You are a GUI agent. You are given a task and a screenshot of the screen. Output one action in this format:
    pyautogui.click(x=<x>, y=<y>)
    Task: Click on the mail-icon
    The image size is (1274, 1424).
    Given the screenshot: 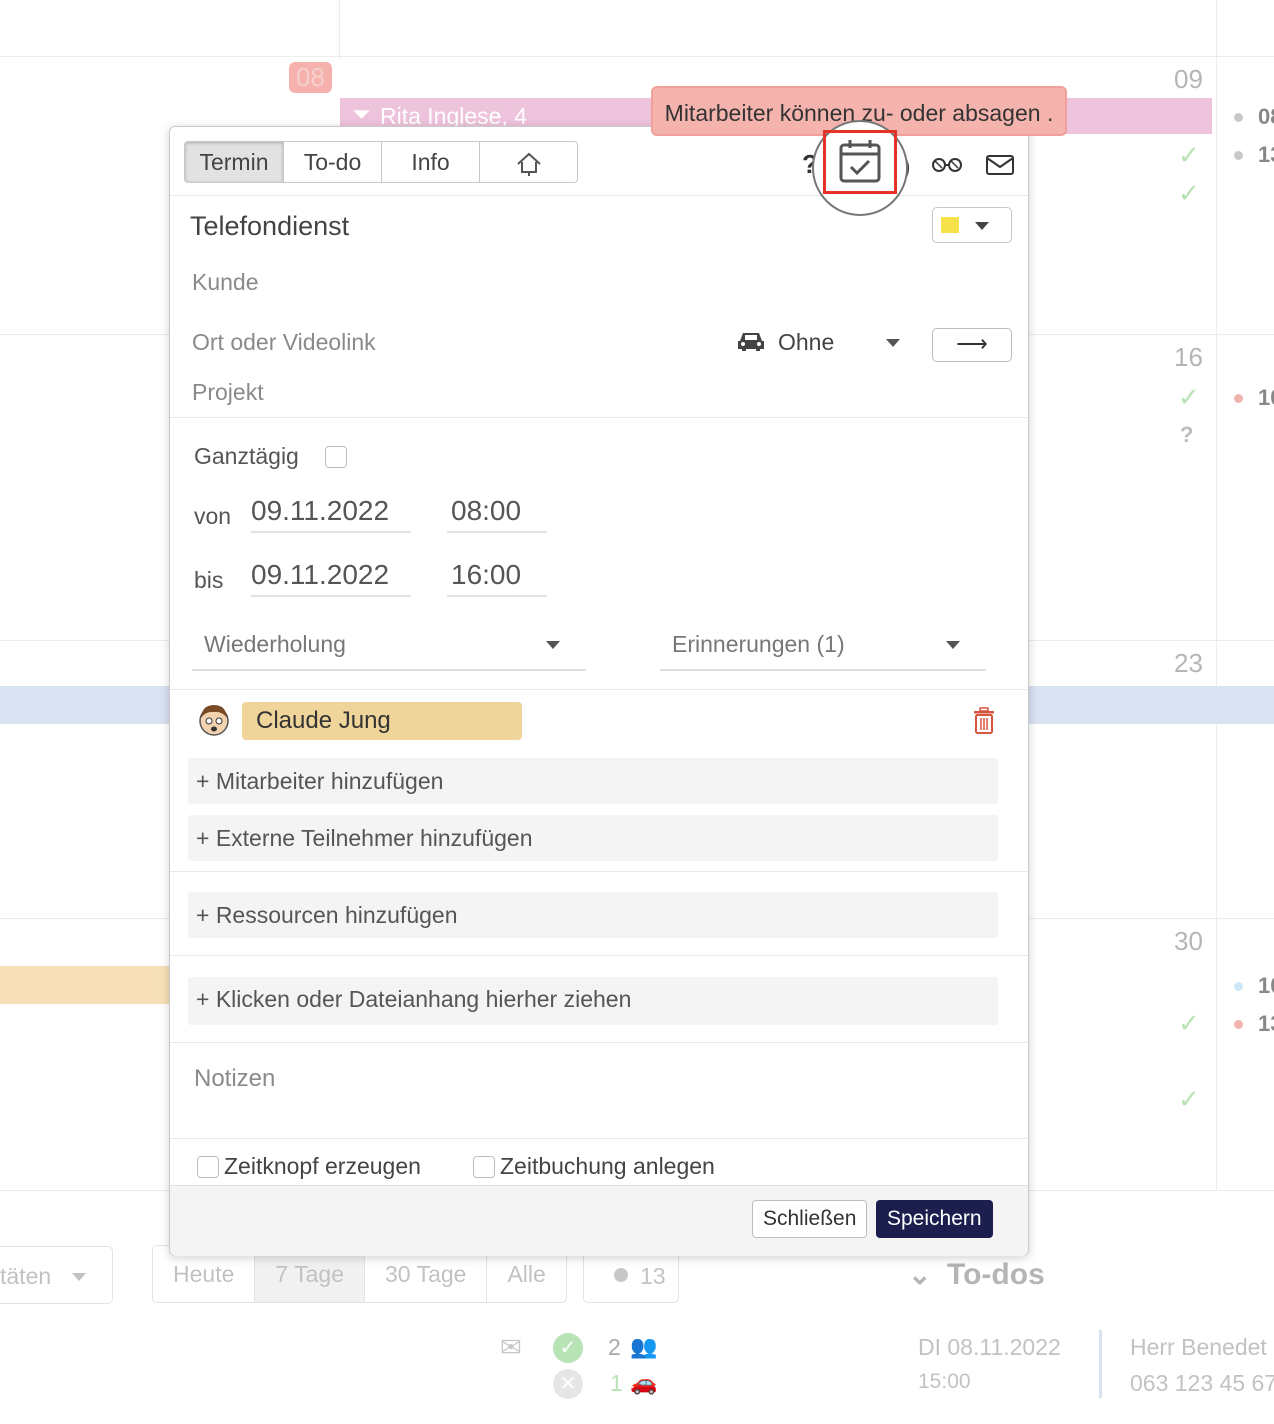 What is the action you would take?
    pyautogui.click(x=1000, y=167)
    